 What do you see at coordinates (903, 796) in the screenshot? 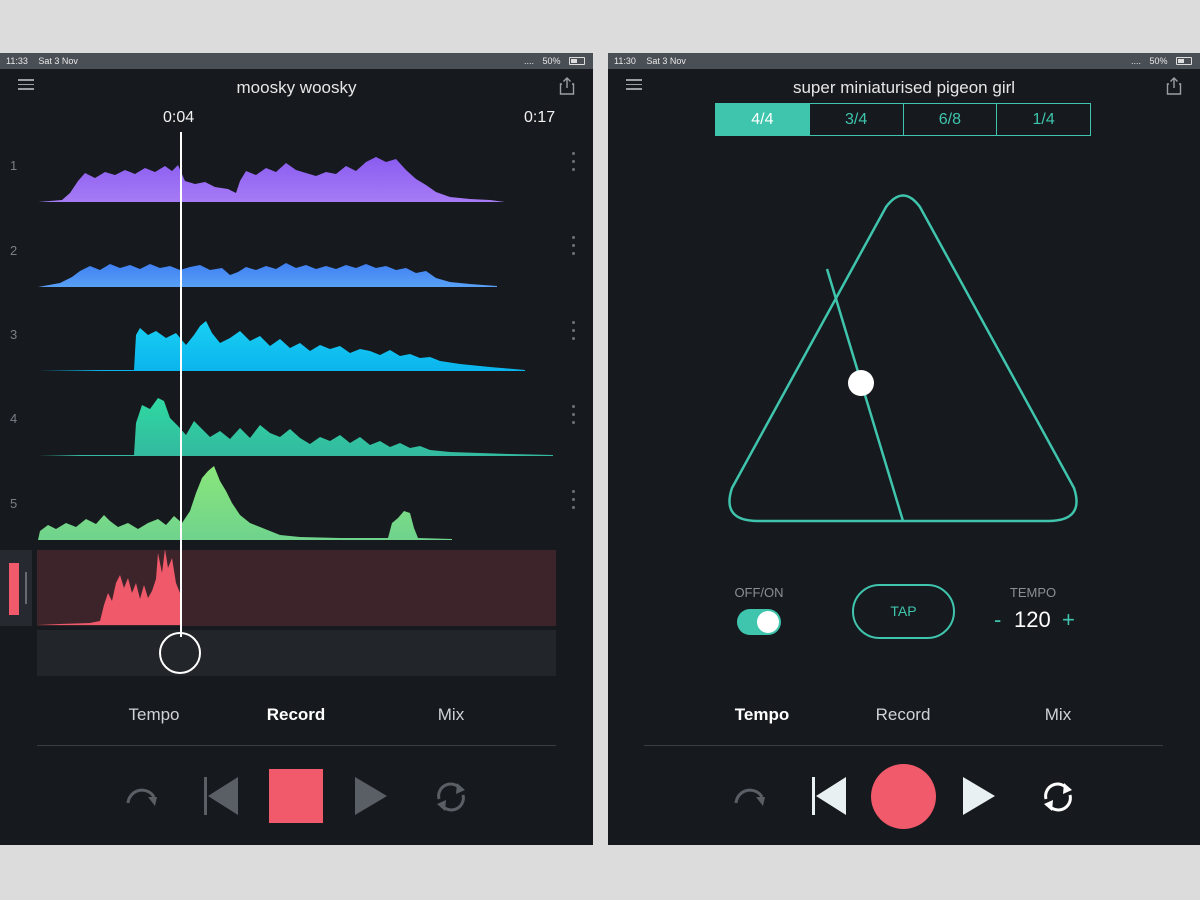
I see `record-icon` at bounding box center [903, 796].